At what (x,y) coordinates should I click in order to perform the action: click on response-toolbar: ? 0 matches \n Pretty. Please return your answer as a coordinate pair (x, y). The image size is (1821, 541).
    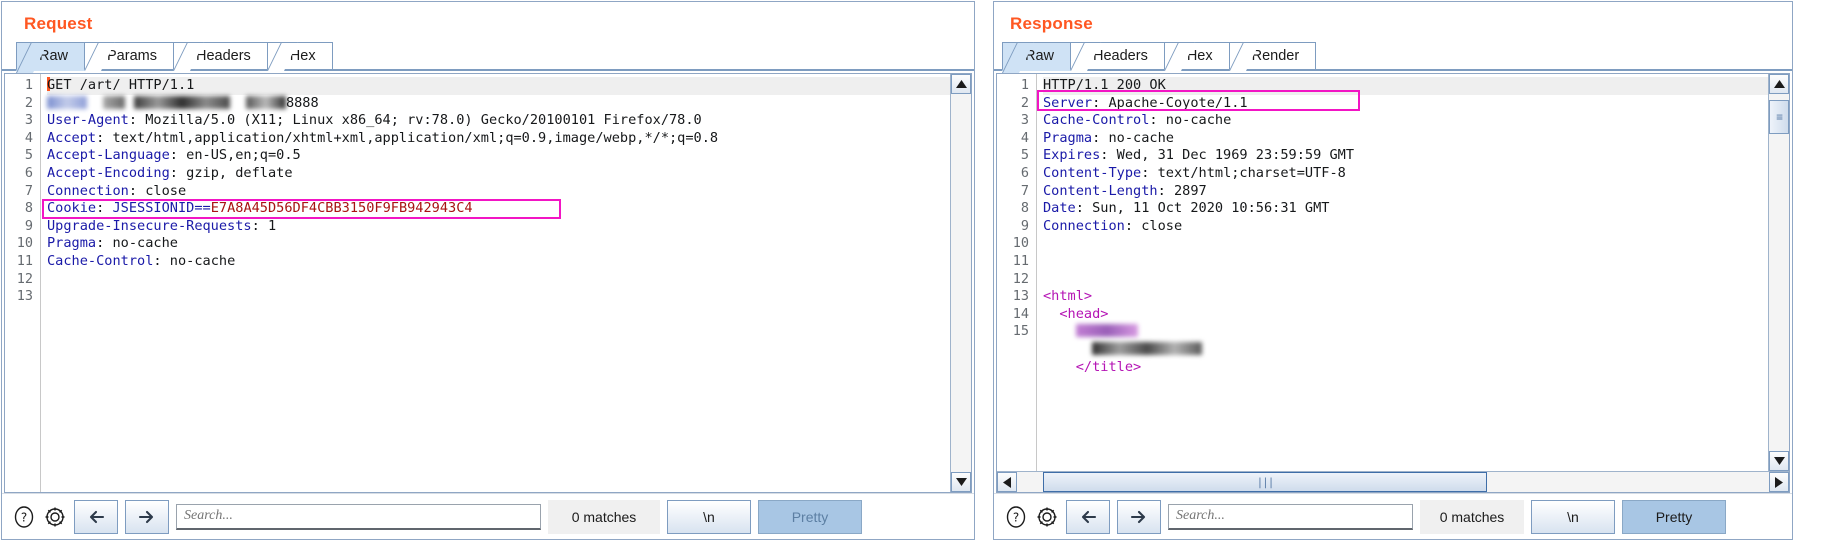
    Looking at the image, I should click on (1393, 516).